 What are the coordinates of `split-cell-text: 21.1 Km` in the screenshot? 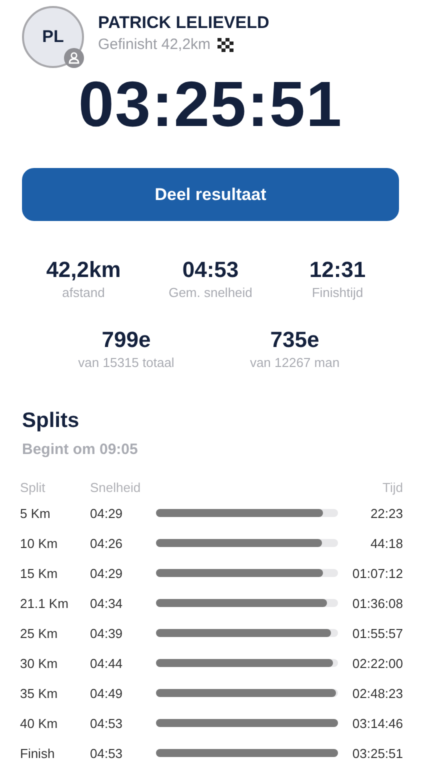 It's located at (45, 603).